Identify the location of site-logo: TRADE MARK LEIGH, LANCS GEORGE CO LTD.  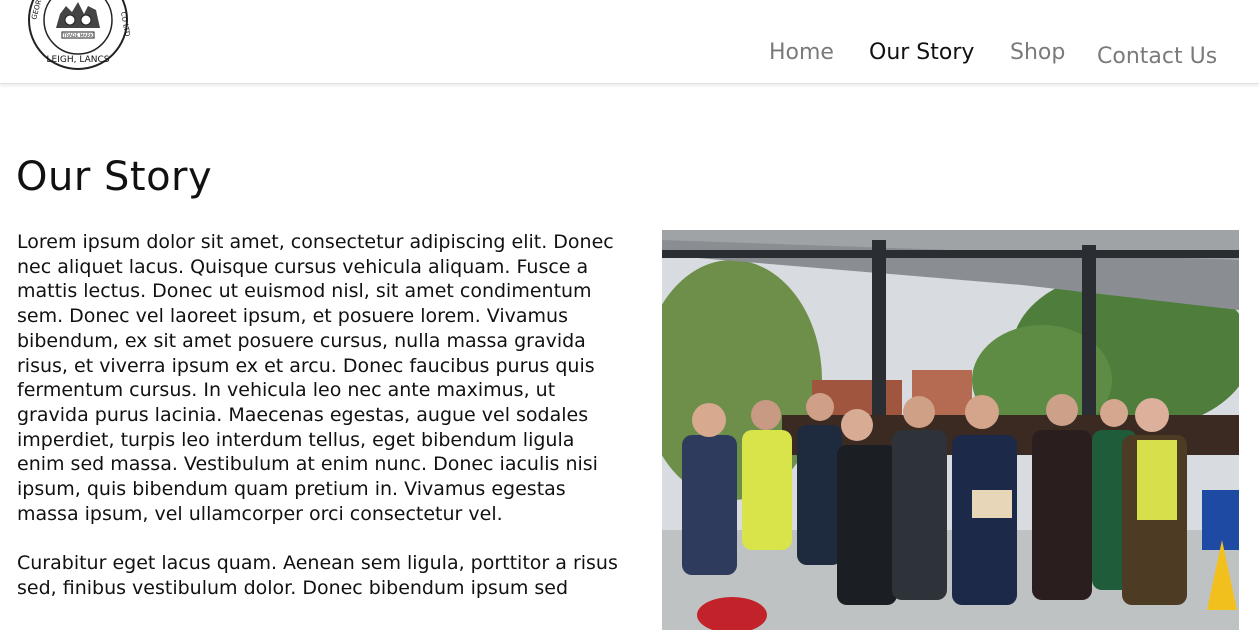
(78, 36).